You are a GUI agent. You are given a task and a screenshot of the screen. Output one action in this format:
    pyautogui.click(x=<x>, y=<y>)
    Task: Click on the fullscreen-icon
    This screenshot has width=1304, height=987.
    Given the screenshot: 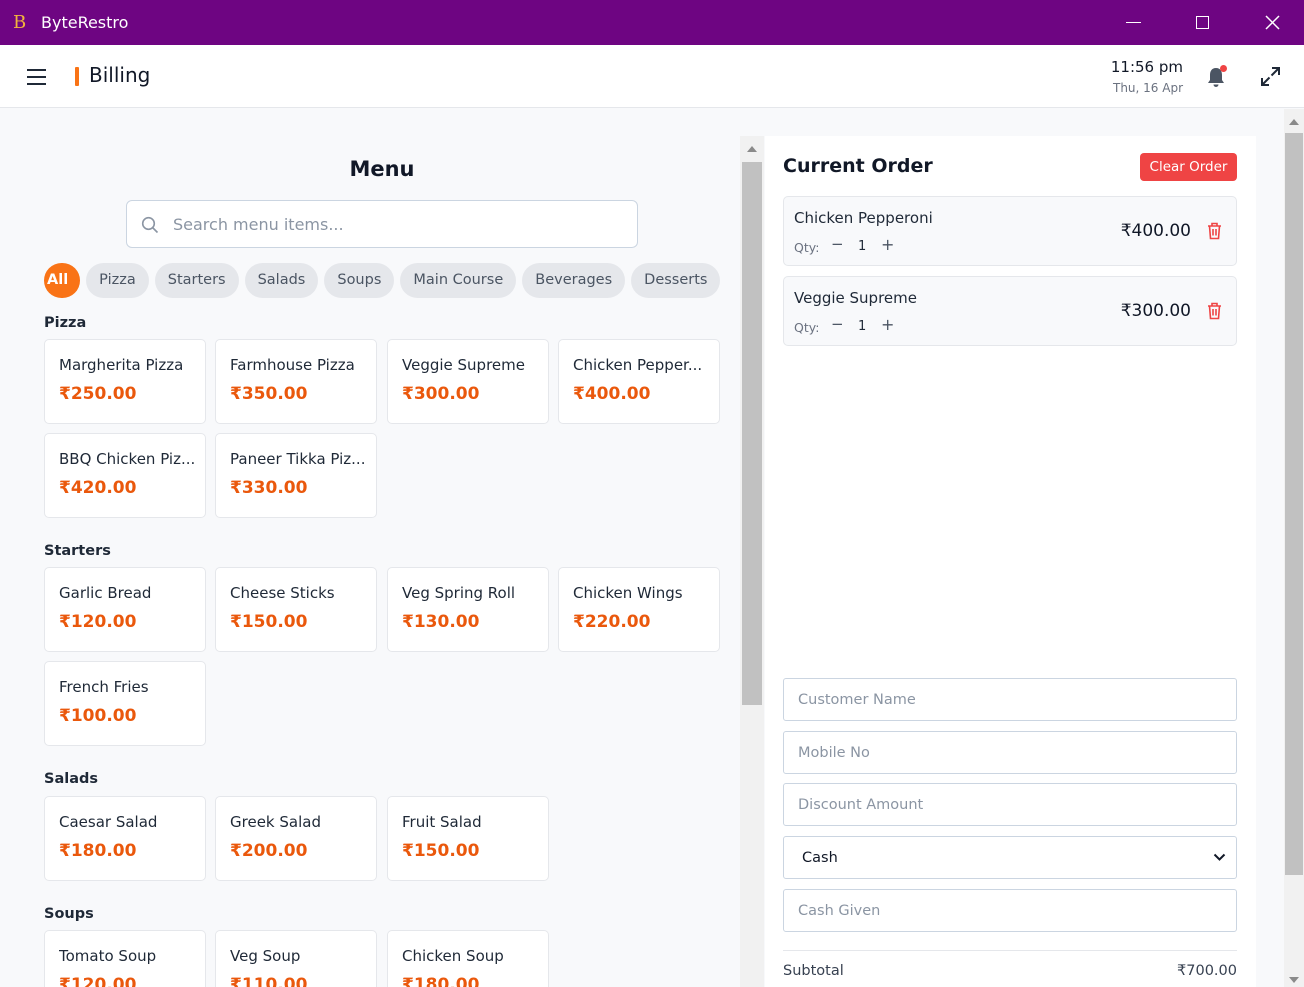 What is the action you would take?
    pyautogui.click(x=1270, y=76)
    